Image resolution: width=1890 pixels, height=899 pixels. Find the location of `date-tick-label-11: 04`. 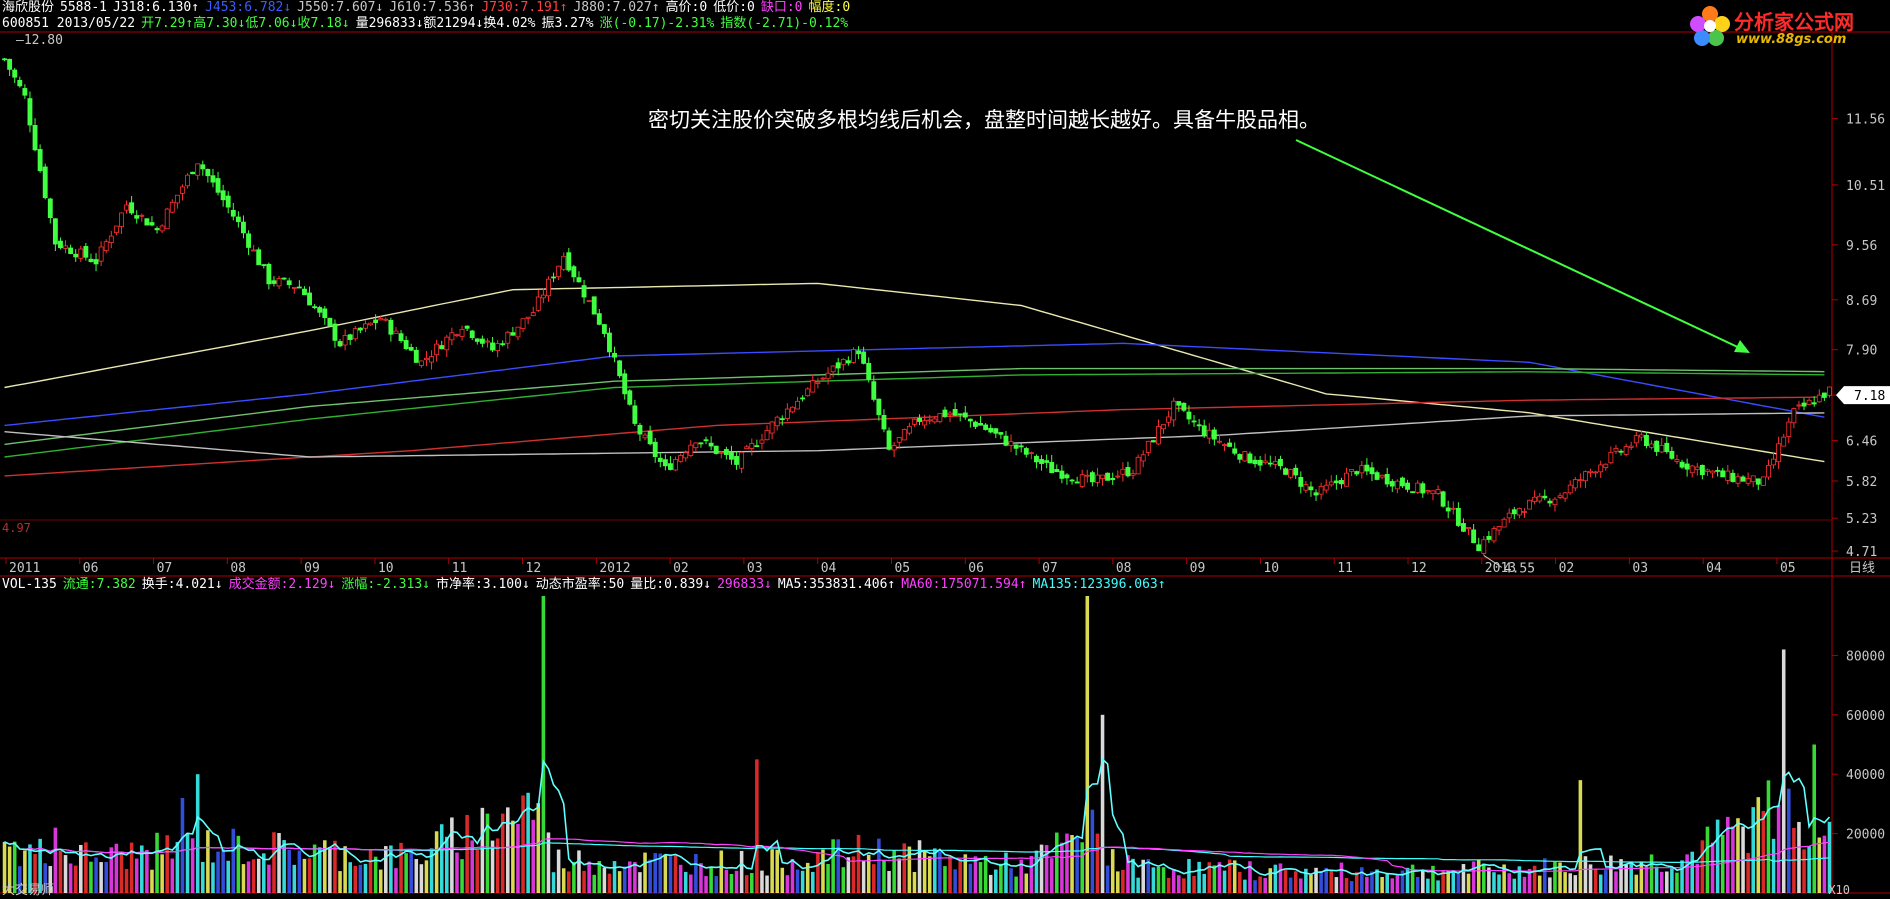

date-tick-label-11: 04 is located at coordinates (829, 568).